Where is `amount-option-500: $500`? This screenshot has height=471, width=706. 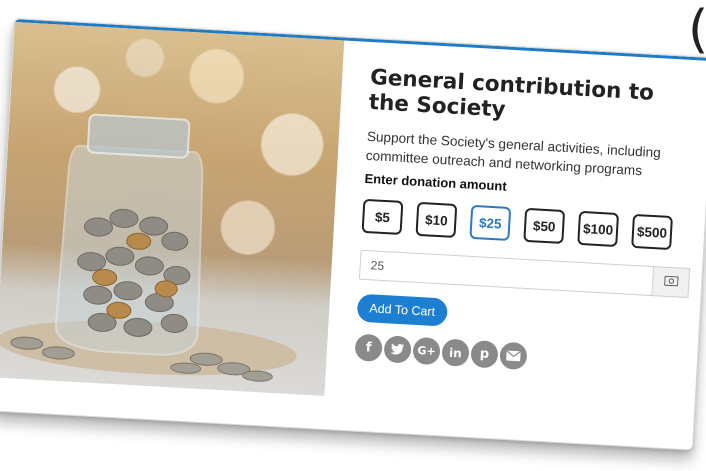
amount-option-500: $500 is located at coordinates (652, 232).